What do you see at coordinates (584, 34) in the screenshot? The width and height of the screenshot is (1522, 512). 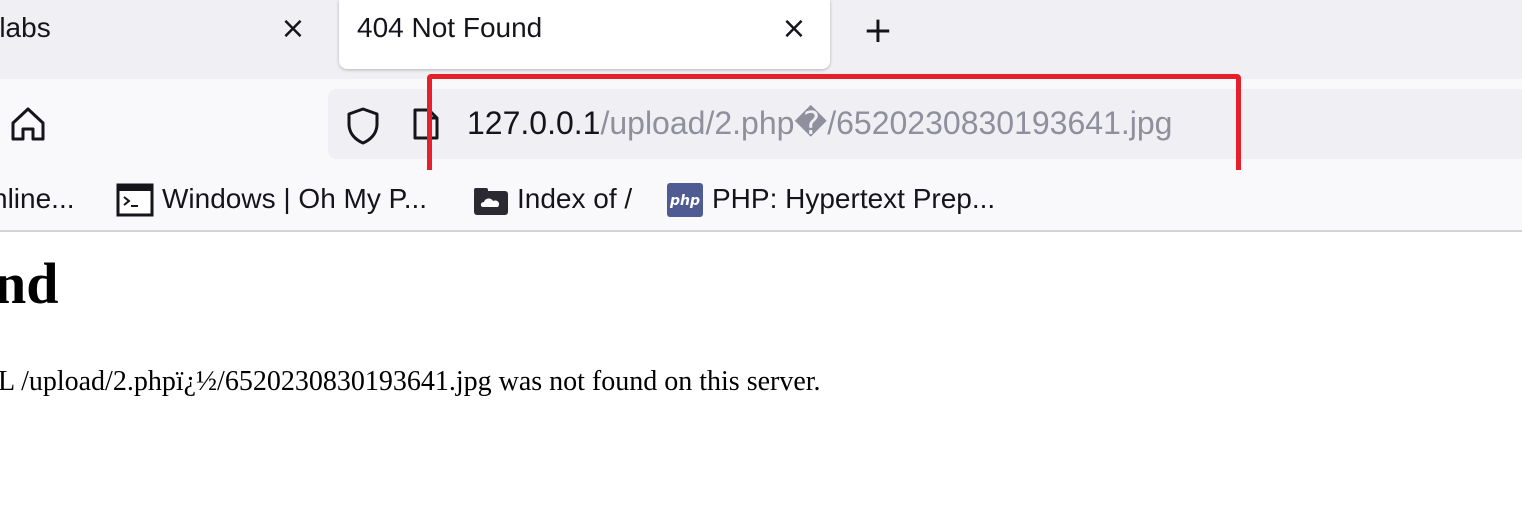 I see `tab-404-not-found: 404 Not Found ×` at bounding box center [584, 34].